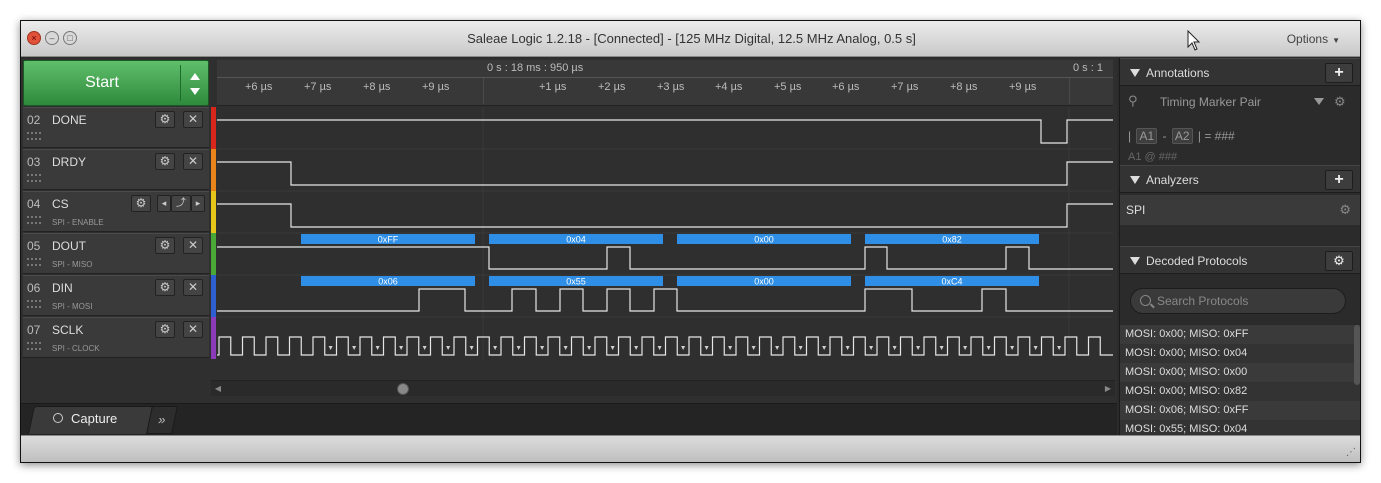  I want to click on decoded-protocols-header: Decoded Protocols ⚙, so click(1240, 260).